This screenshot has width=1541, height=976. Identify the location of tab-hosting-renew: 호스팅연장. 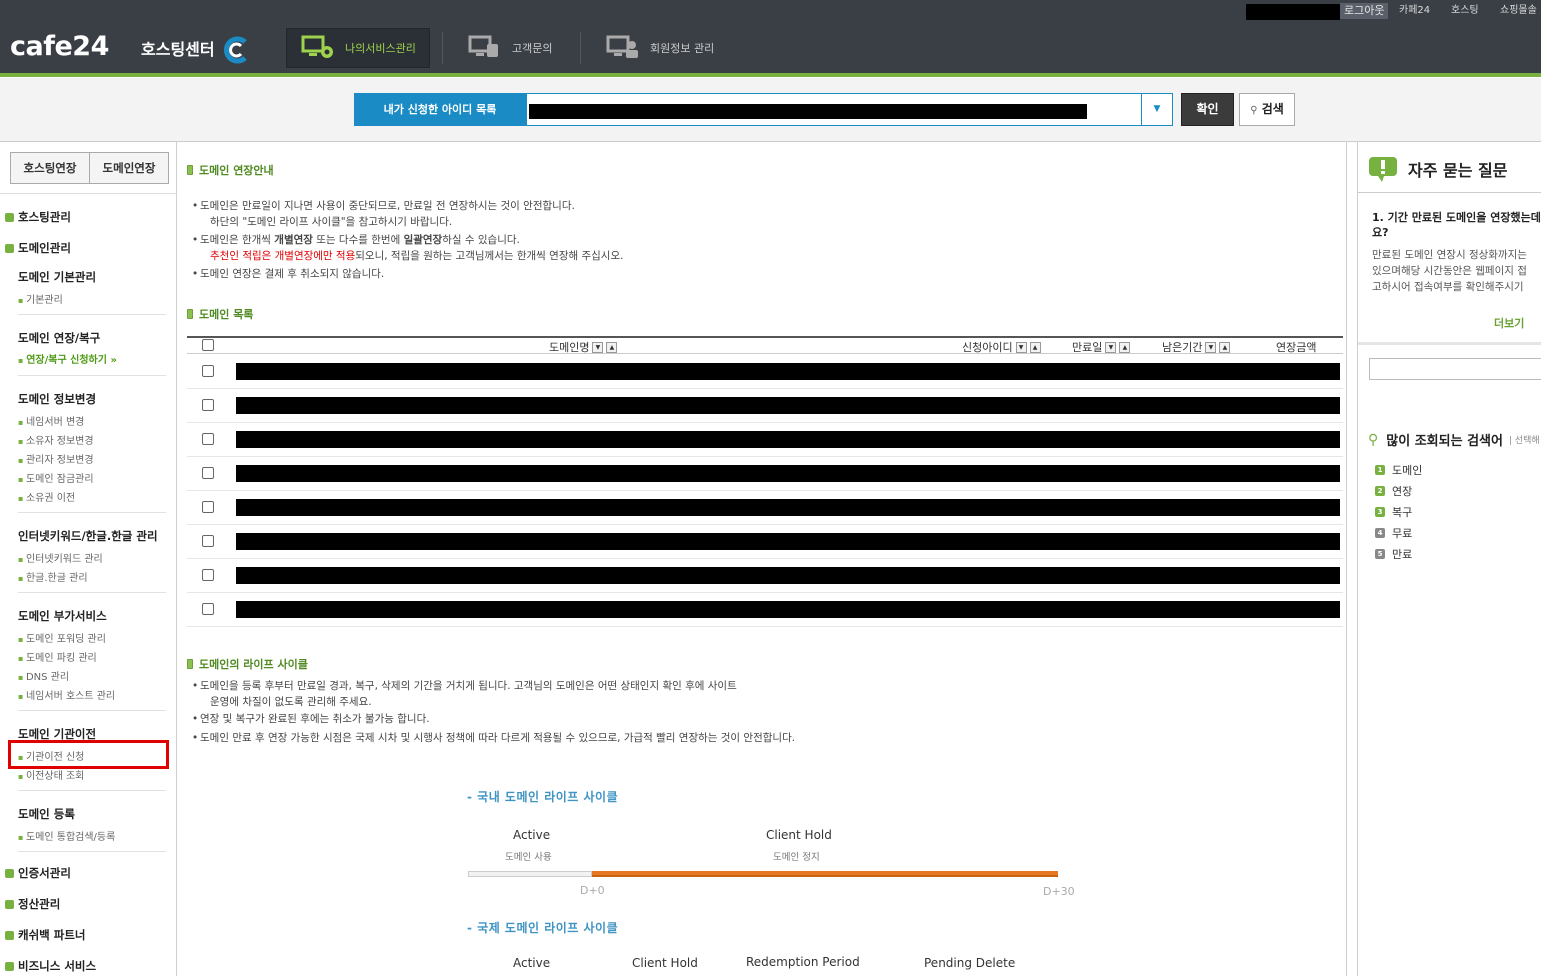
(50, 168).